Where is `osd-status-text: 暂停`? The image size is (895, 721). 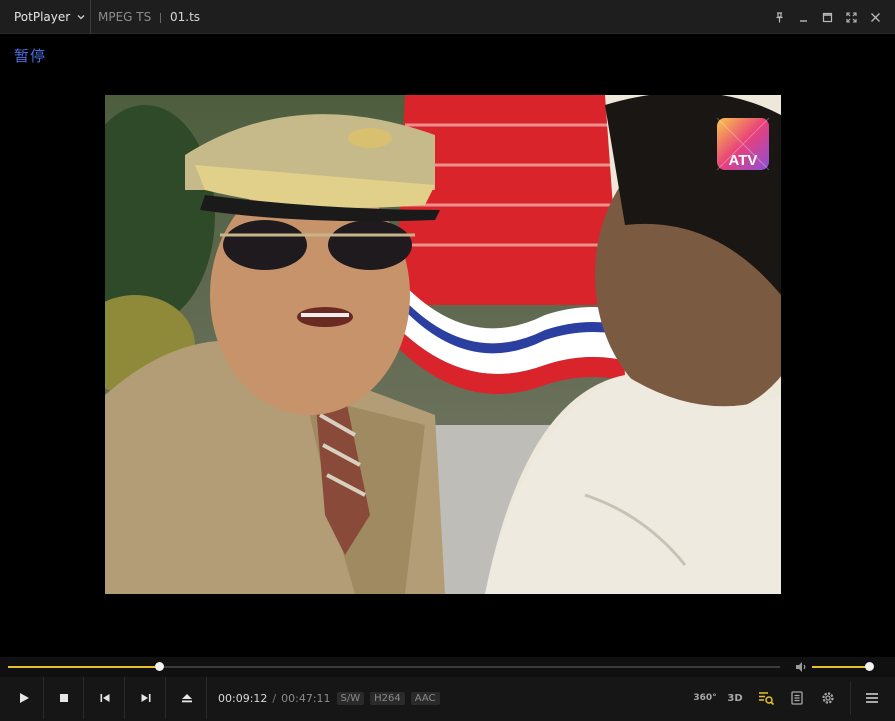 osd-status-text: 暂停 is located at coordinates (30, 56).